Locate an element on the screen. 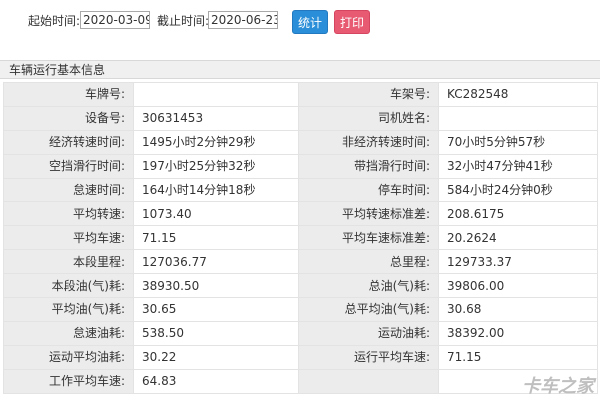 The image size is (600, 404). section-title: 车辆运行基本信息 is located at coordinates (57, 70).